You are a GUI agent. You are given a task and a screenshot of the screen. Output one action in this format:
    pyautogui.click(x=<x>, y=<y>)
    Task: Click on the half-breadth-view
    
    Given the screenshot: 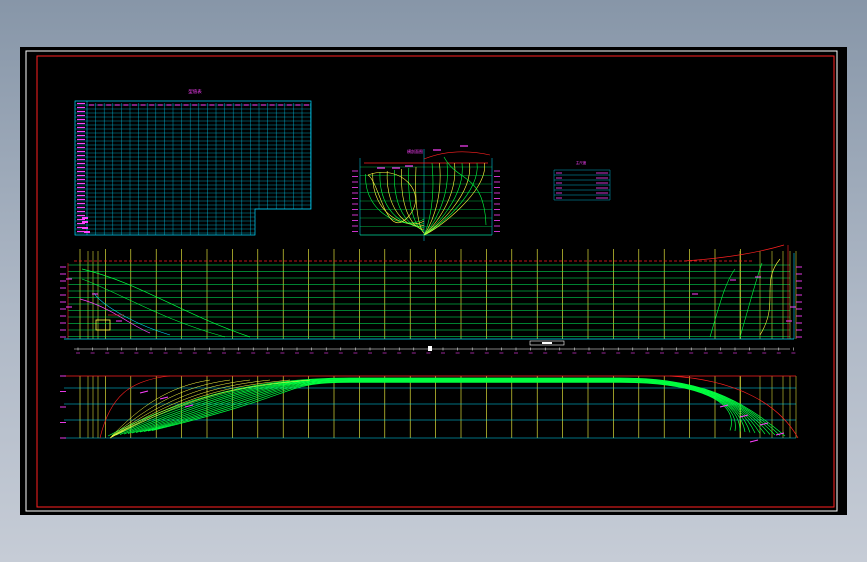 What is the action you would take?
    pyautogui.click(x=429, y=409)
    